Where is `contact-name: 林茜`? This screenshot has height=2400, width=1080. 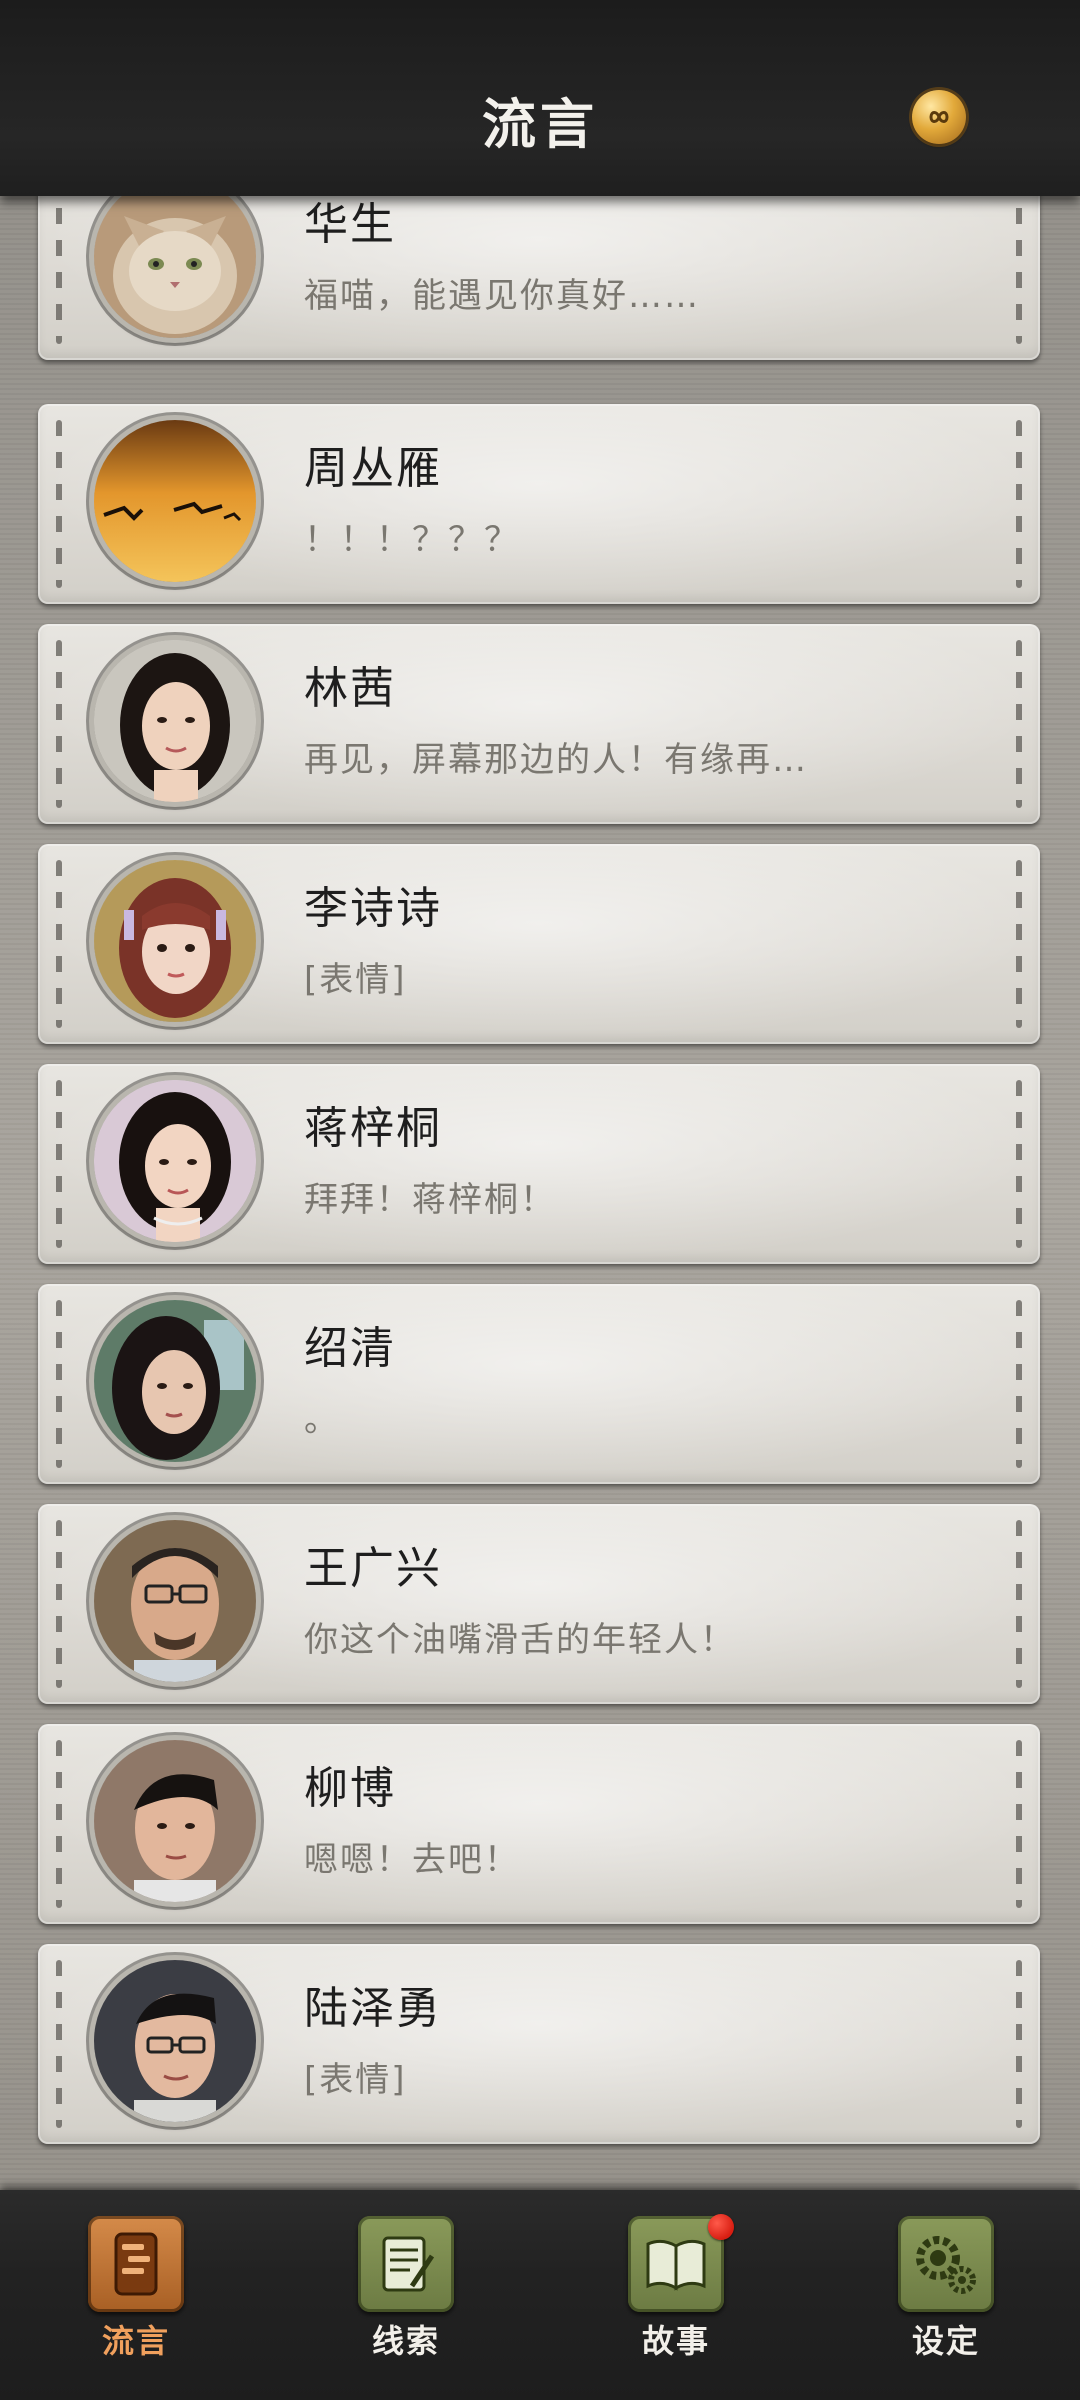 contact-name: 林茜 is located at coordinates (350, 688).